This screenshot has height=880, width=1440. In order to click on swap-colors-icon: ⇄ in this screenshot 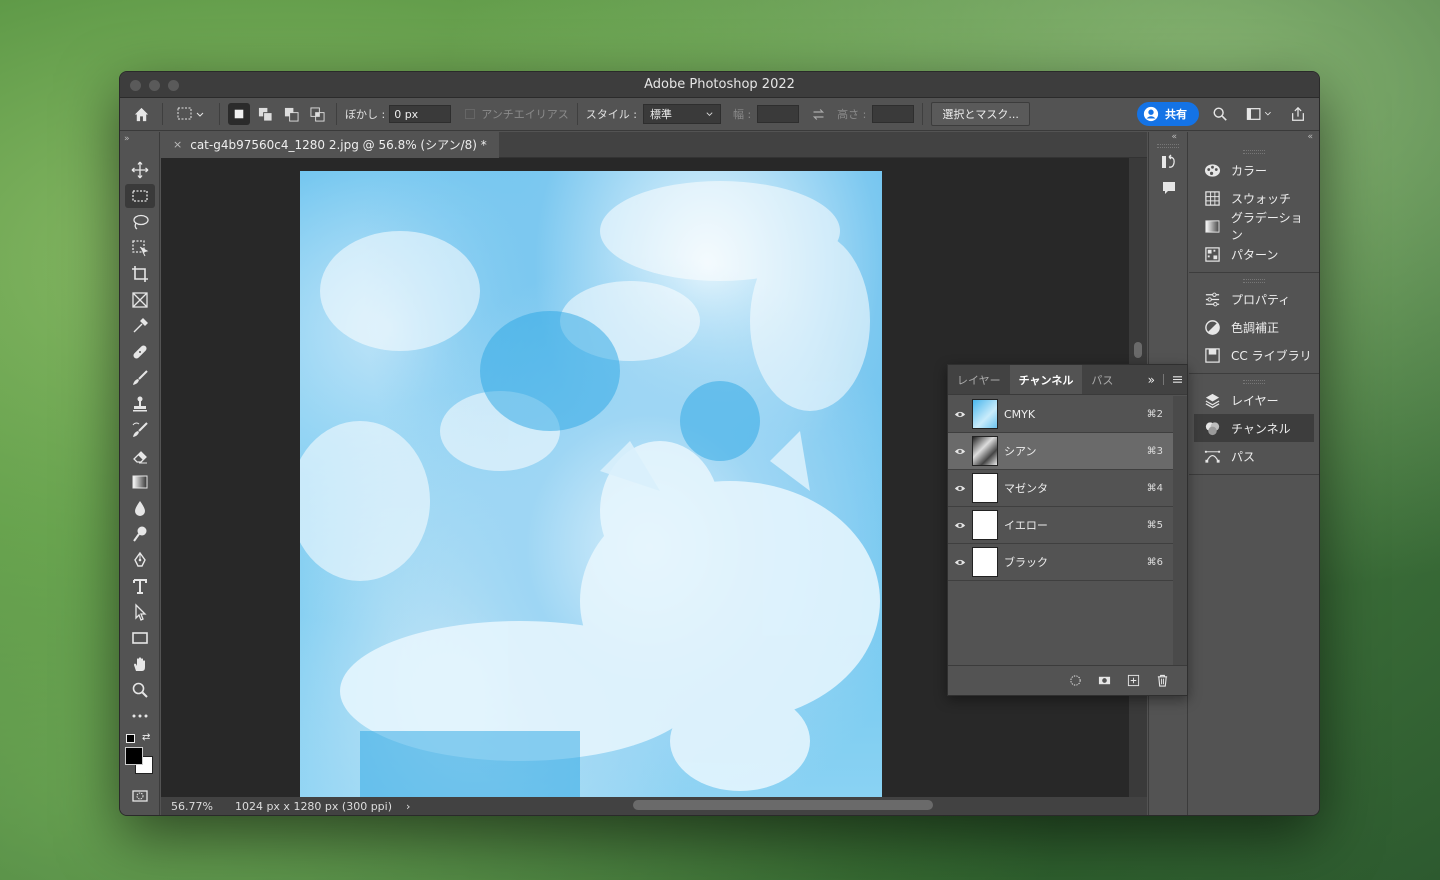, I will do `click(146, 737)`.